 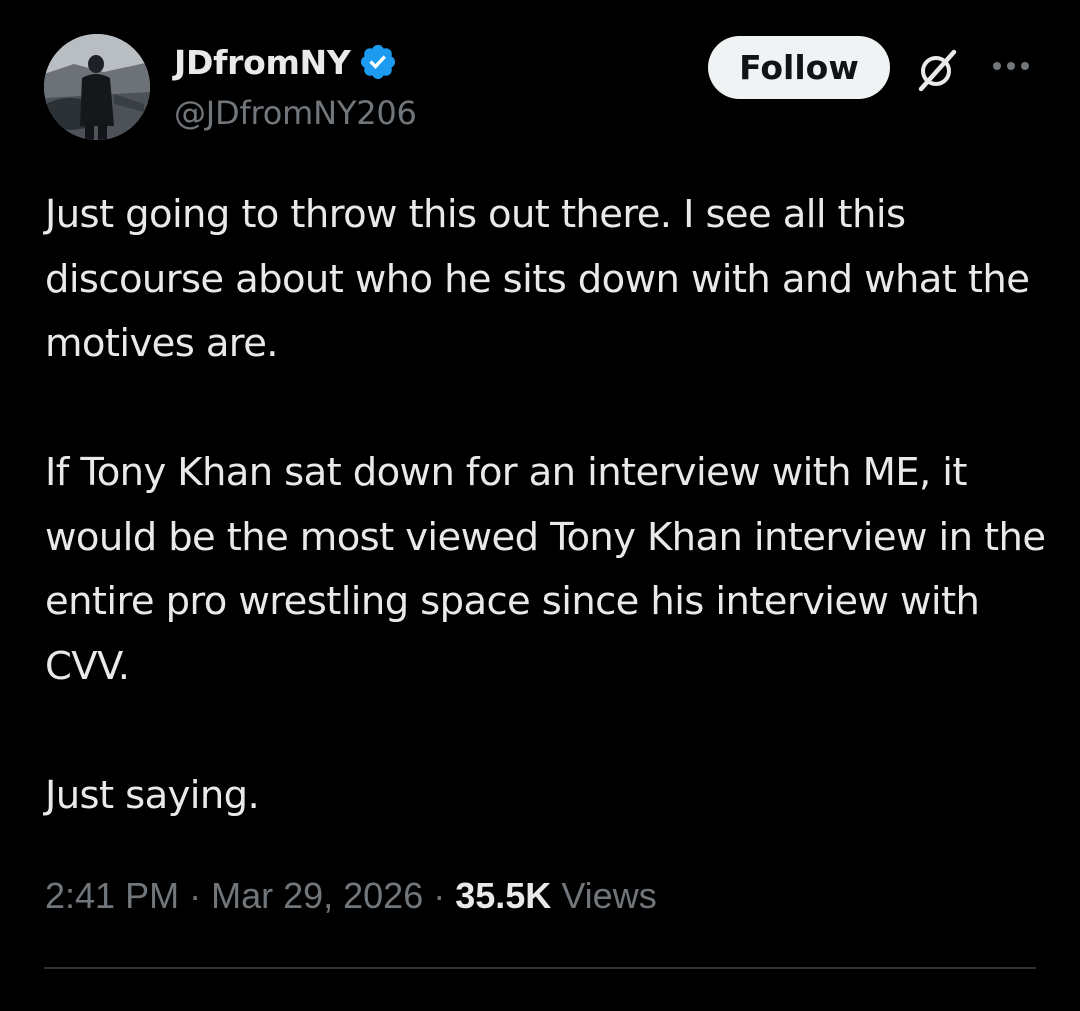 I want to click on tweet-metadata: 2:41 PM · Mar 29, 2026 · 35.5K Views, so click(x=351, y=896).